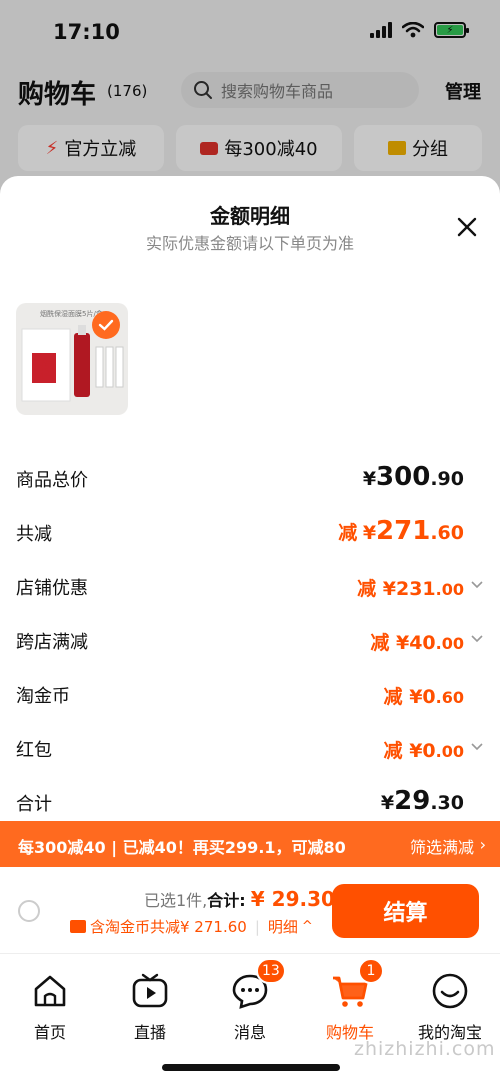  Describe the element at coordinates (450, 991) in the screenshot. I see `smile-face-icon` at that location.